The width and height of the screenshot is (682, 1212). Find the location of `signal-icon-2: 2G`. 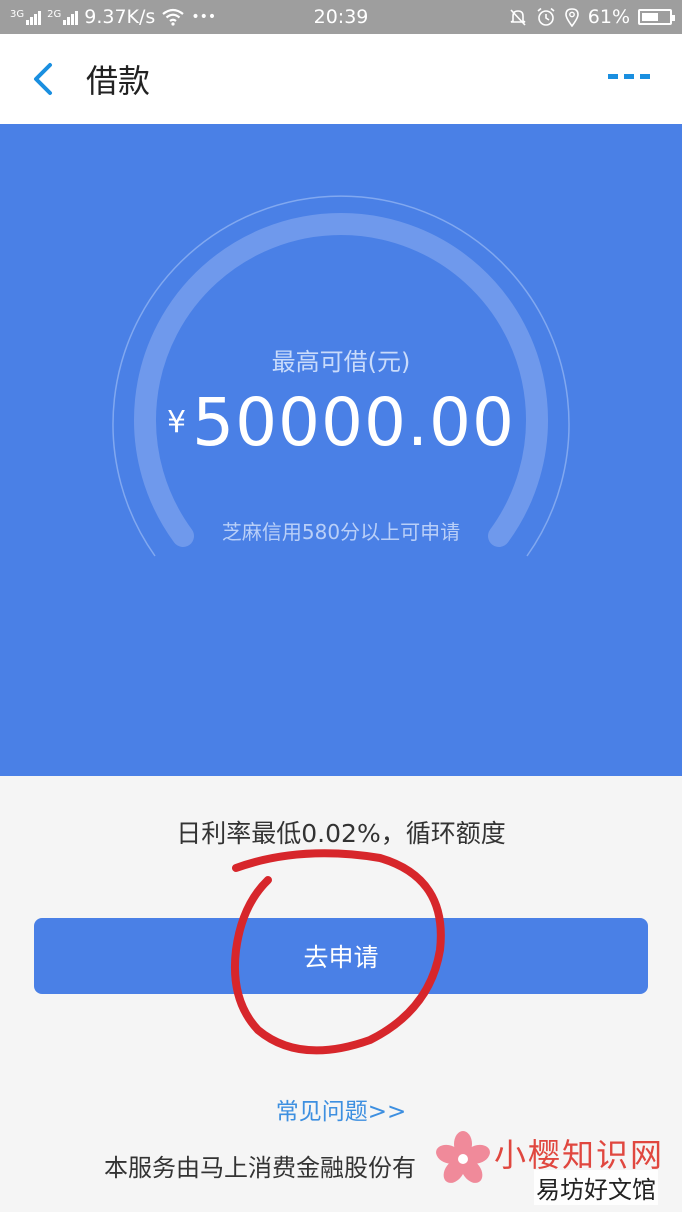

signal-icon-2: 2G is located at coordinates (63, 17).